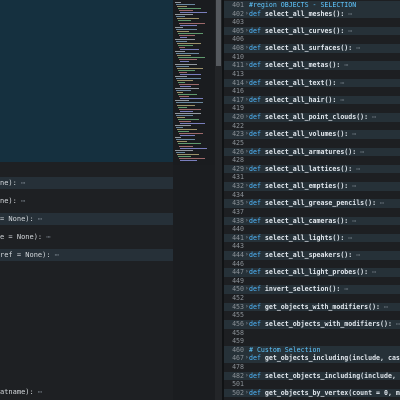 Image resolution: width=400 pixels, height=400 pixels. What do you see at coordinates (312, 65) in the screenshot?
I see `code-line: 411 › def select_all_metas(): ⋯` at bounding box center [312, 65].